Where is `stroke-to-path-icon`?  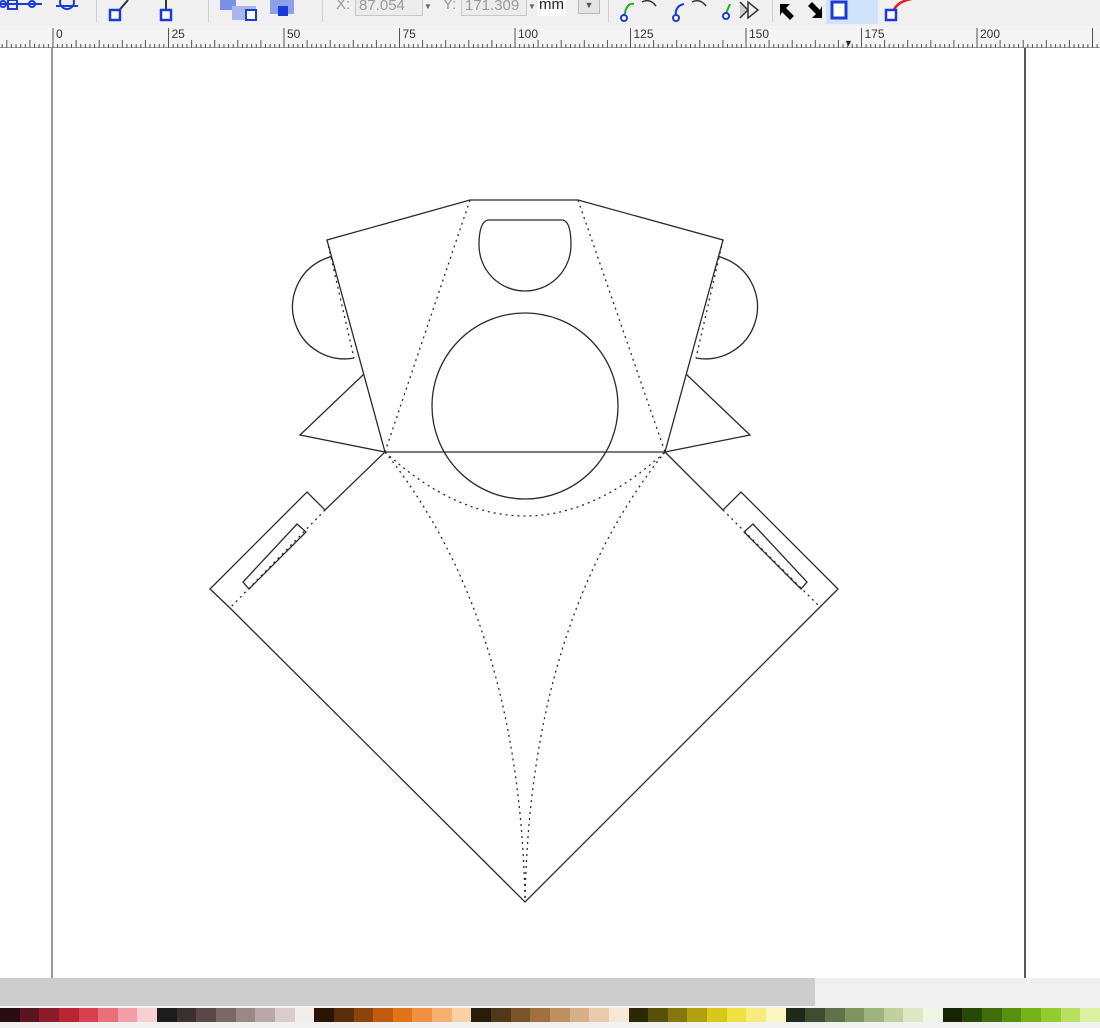 stroke-to-path-icon is located at coordinates (283, 11).